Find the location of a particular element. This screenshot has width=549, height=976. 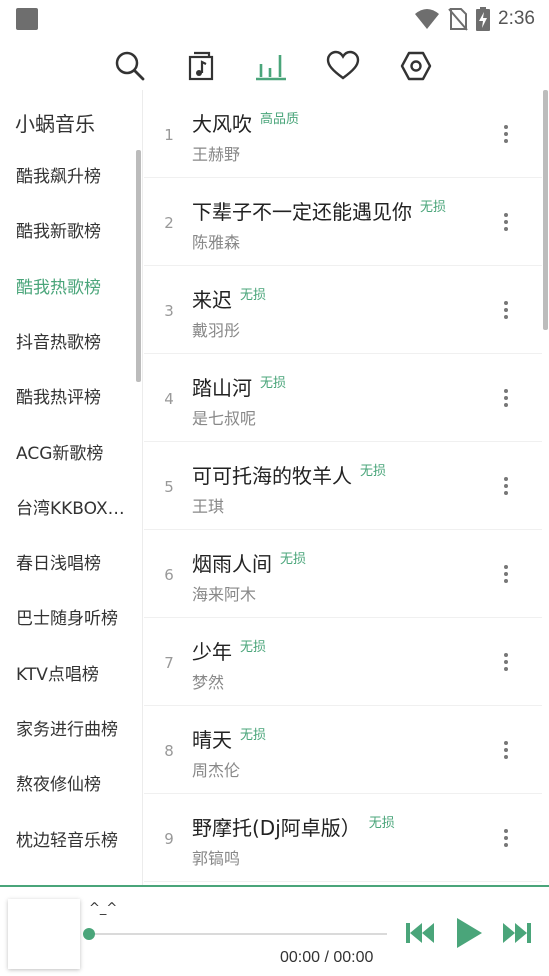

playback-time: 00:00 / 00:00 is located at coordinates (327, 957).